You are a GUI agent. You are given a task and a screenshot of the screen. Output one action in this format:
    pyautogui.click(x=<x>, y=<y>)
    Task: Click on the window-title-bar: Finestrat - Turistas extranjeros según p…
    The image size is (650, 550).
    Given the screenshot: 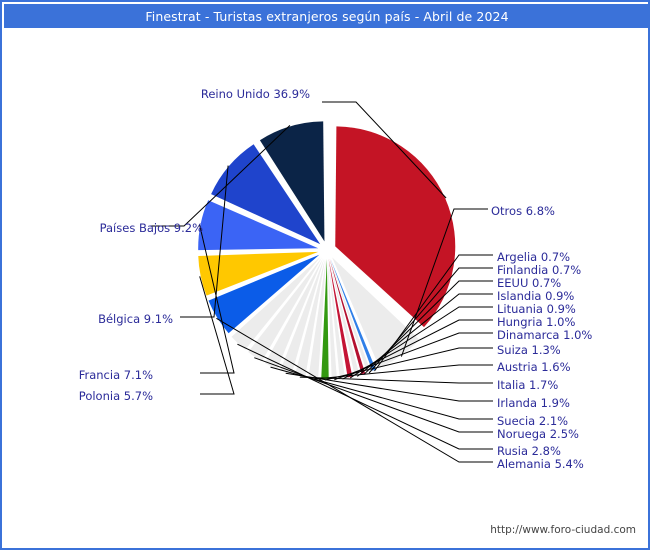 What is the action you would take?
    pyautogui.click(x=327, y=16)
    